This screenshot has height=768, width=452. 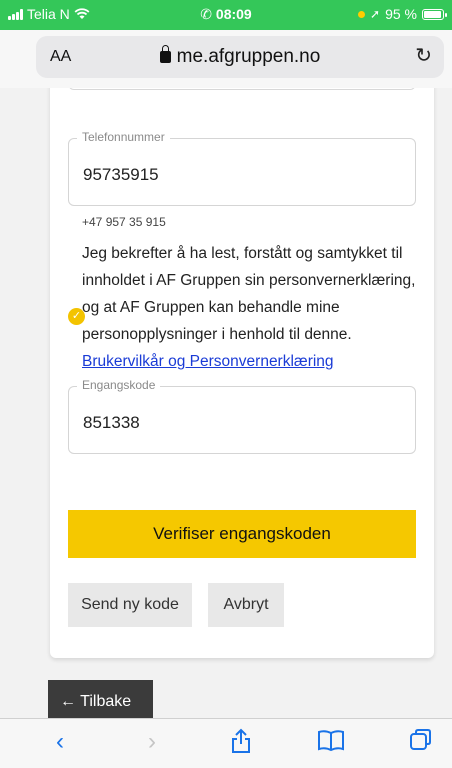 What do you see at coordinates (242, 534) in the screenshot?
I see `verify-code-button: Verifiser engangskoden` at bounding box center [242, 534].